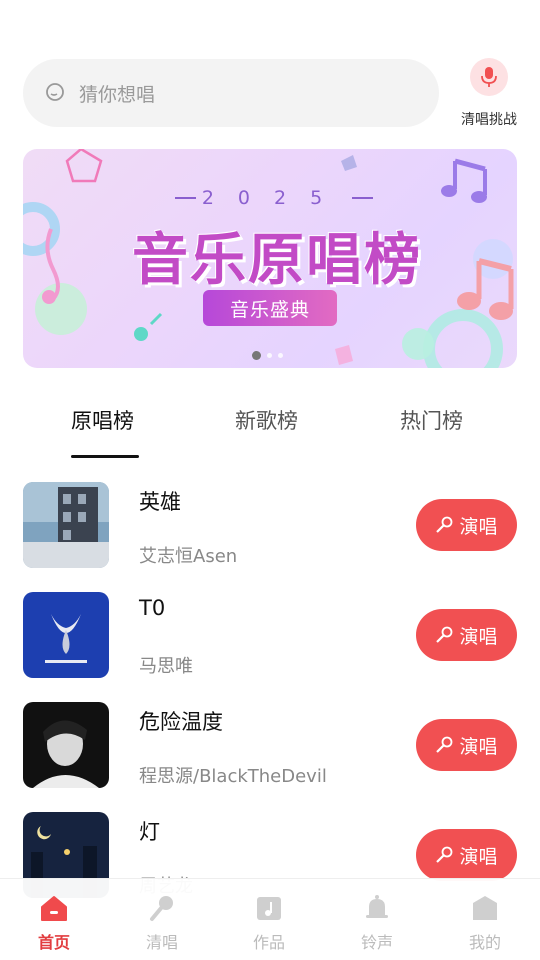 This screenshot has height=960, width=540. What do you see at coordinates (268, 942) in the screenshot?
I see `nav-label: 作品` at bounding box center [268, 942].